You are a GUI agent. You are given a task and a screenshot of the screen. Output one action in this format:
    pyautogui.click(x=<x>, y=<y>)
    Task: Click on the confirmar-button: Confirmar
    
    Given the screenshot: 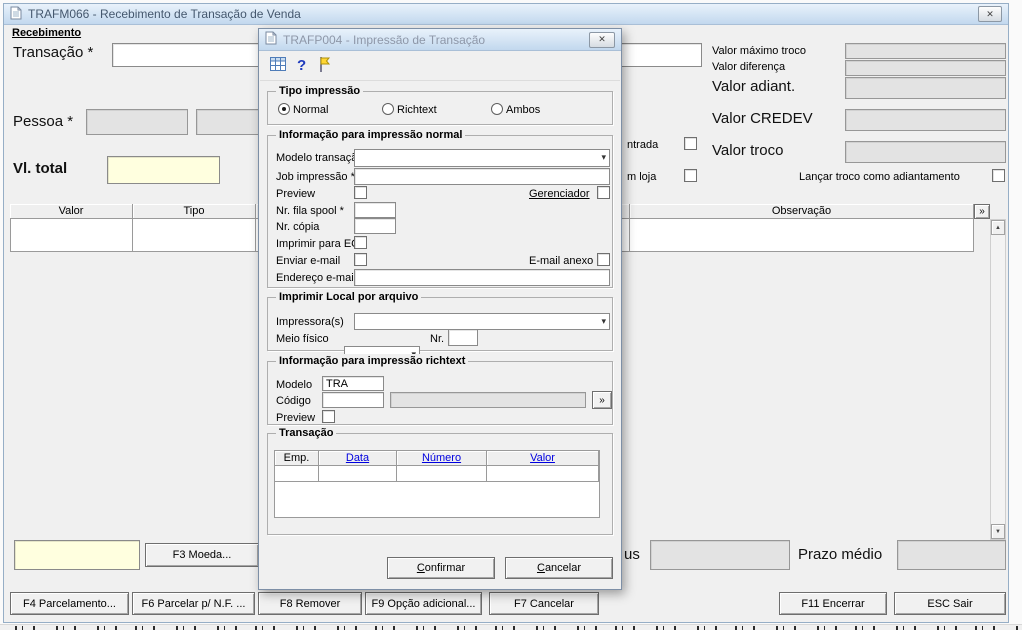 What is the action you would take?
    pyautogui.click(x=441, y=568)
    